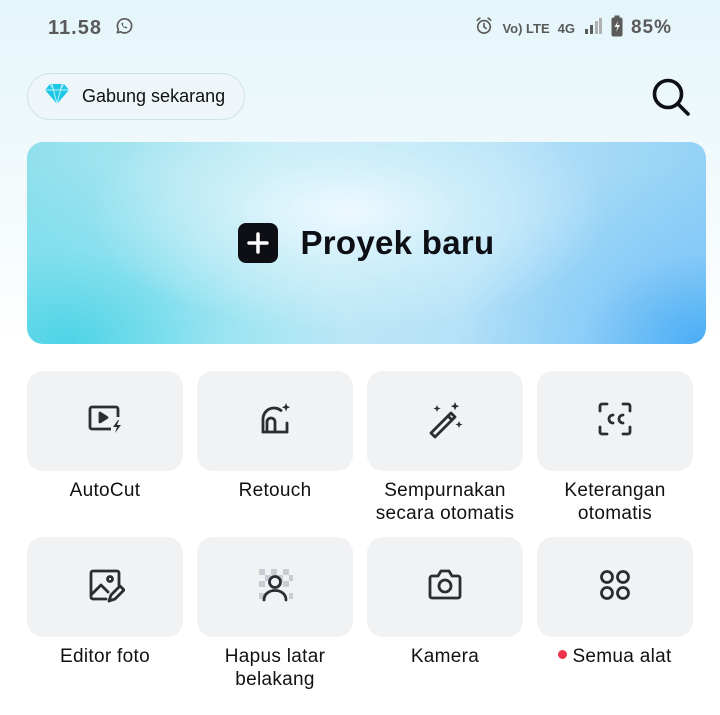  What do you see at coordinates (258, 243) in the screenshot?
I see `plus-icon` at bounding box center [258, 243].